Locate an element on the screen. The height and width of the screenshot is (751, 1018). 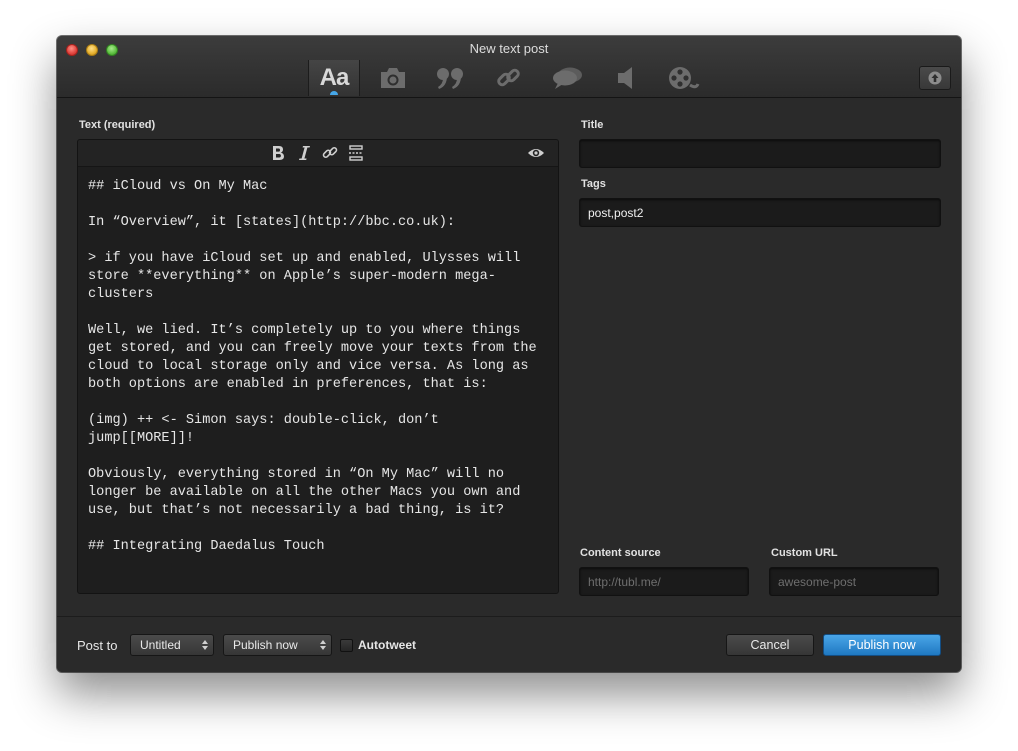
blog-select-value: Untitled is located at coordinates (160, 645).